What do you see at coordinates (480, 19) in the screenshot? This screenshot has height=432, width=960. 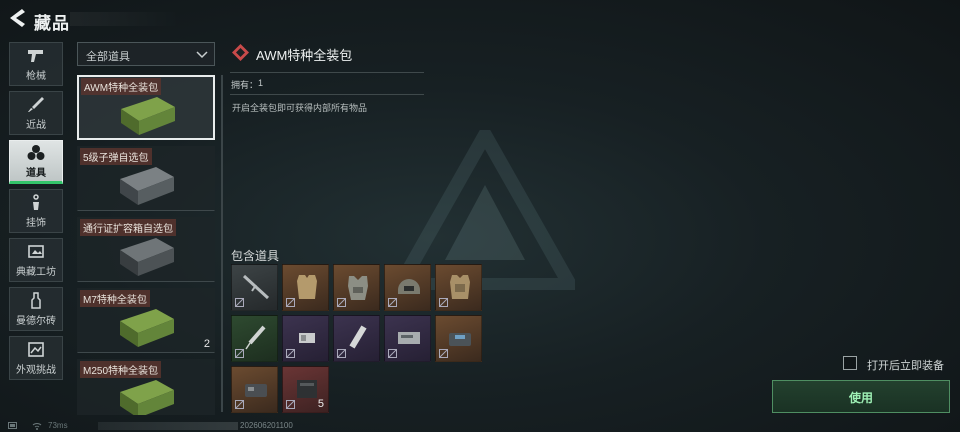 I see `top-bar: 藏品` at bounding box center [480, 19].